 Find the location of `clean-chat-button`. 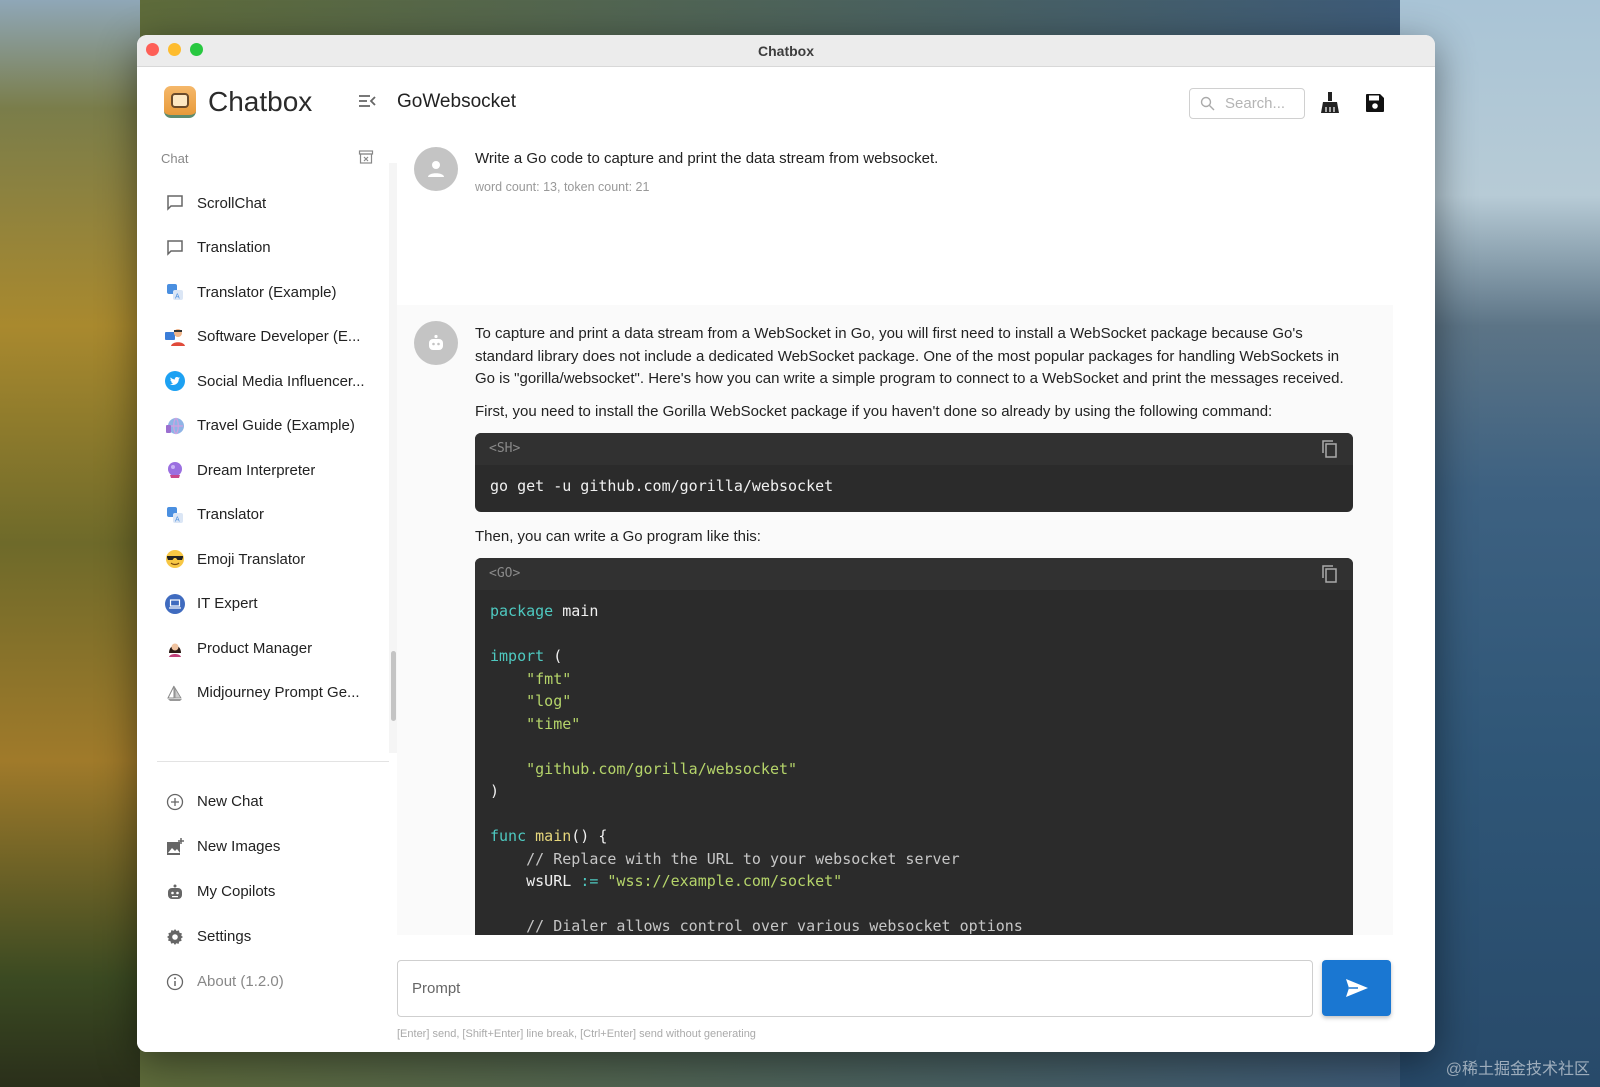

clean-chat-button is located at coordinates (1330, 103).